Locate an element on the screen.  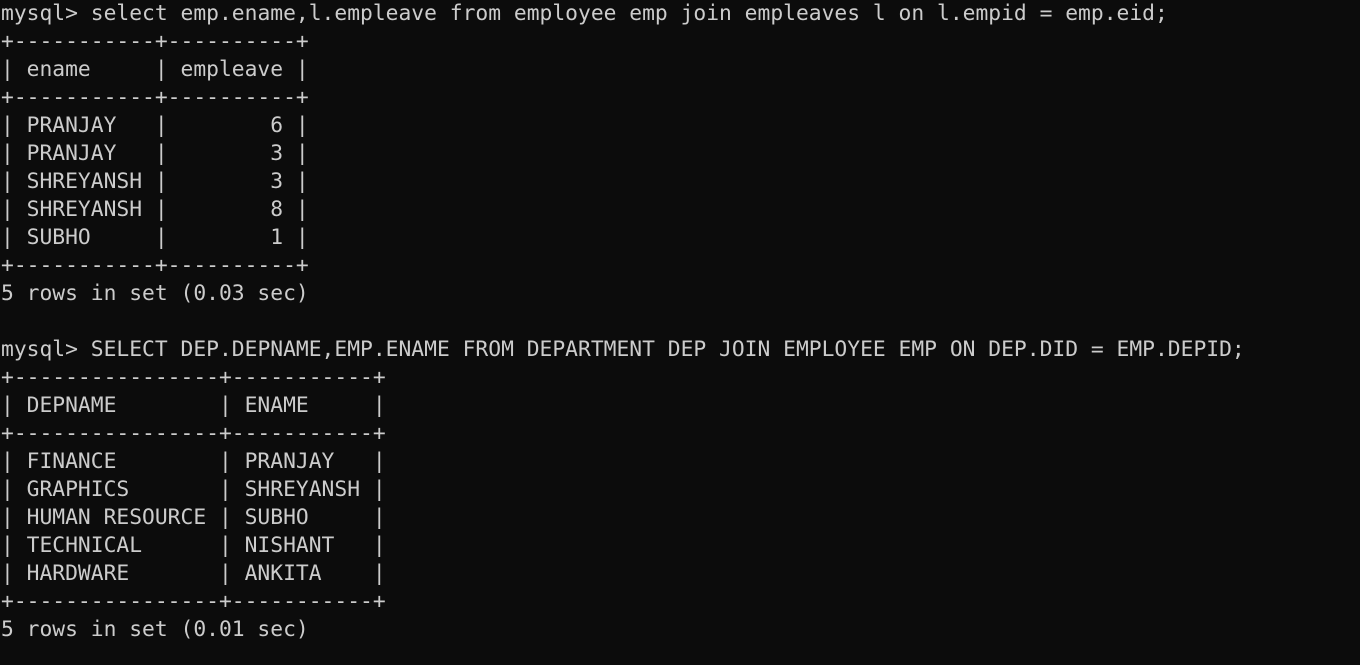
table-row: | HUMAN RESOURCE | SUBHO | is located at coordinates (193, 517).